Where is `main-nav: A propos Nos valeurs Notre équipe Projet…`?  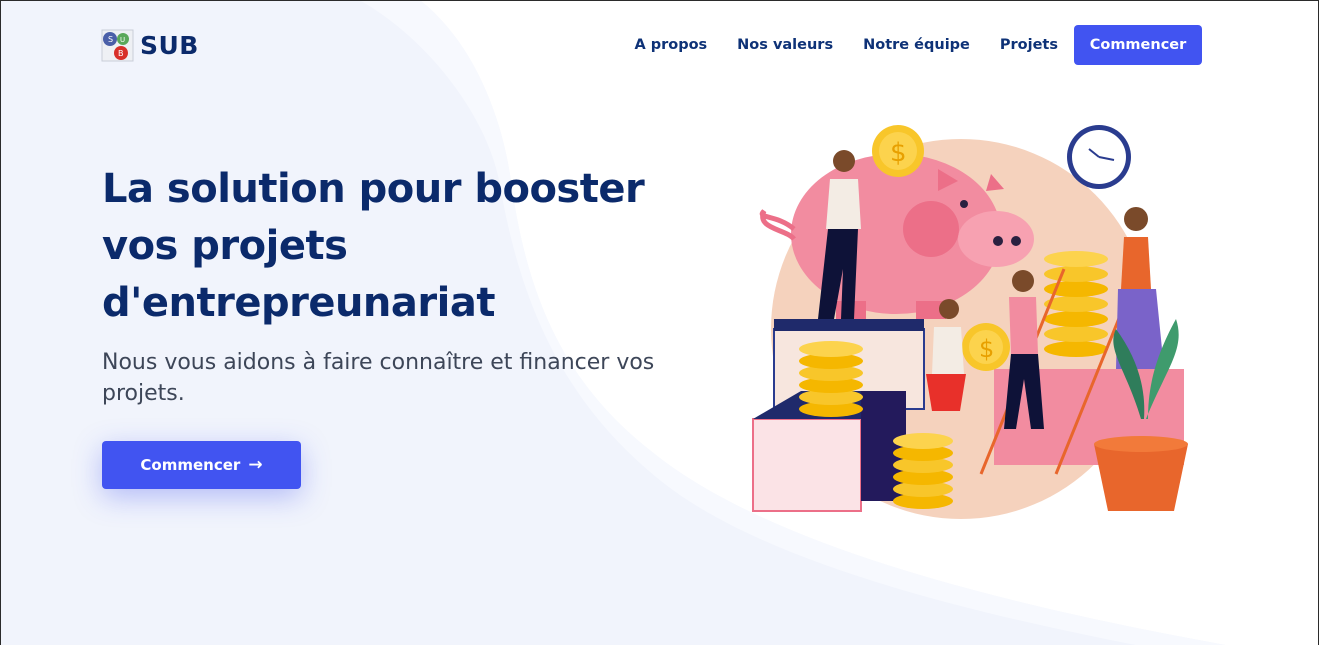 main-nav: A propos Nos valeurs Notre équipe Projet… is located at coordinates (918, 45).